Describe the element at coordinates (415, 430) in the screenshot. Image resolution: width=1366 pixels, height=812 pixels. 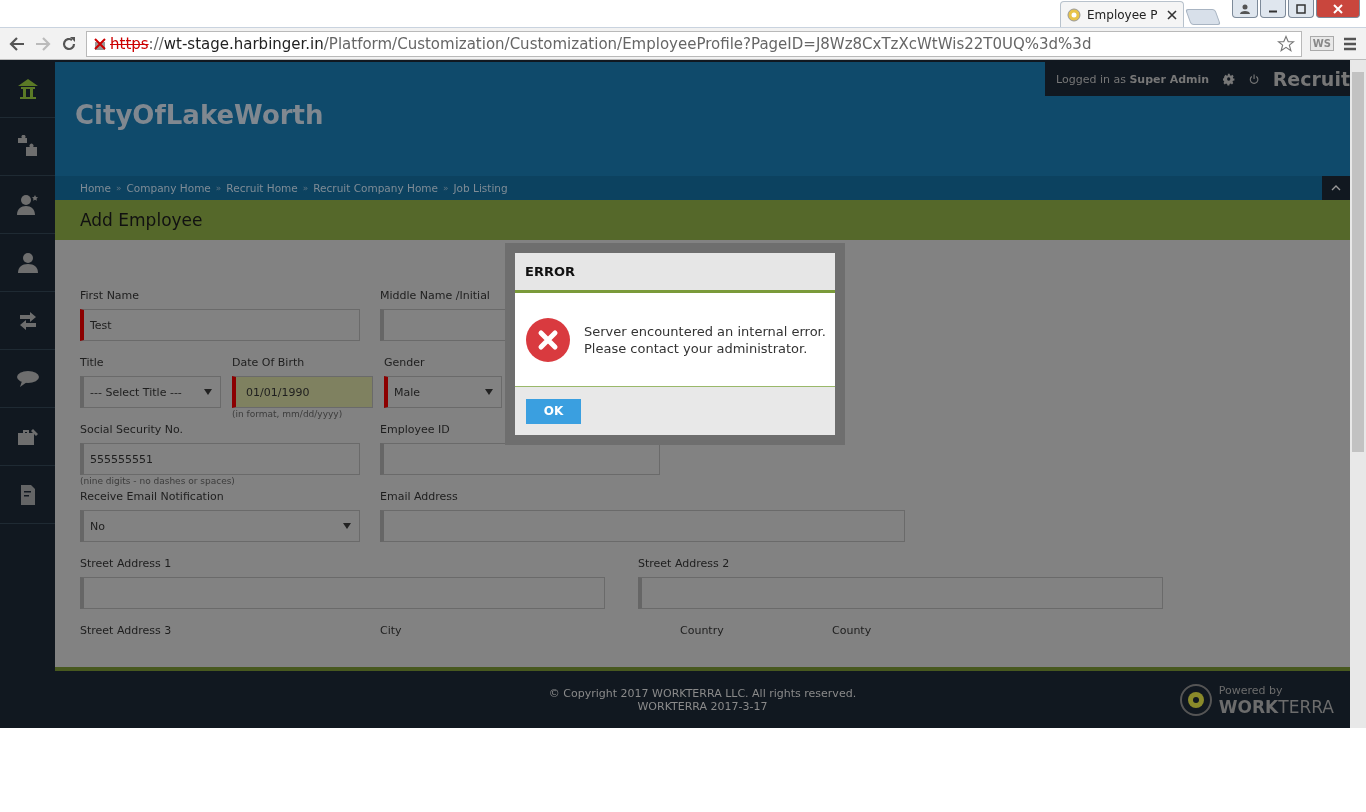
I see `field-label: Employee ID` at that location.